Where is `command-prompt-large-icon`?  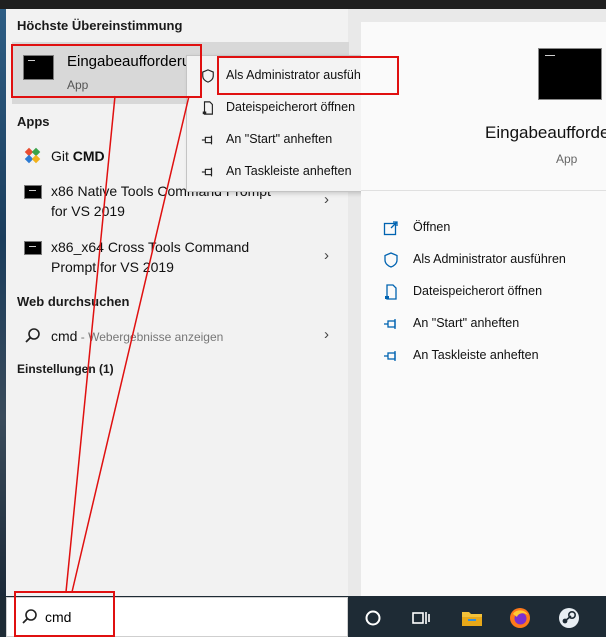
command-prompt-large-icon is located at coordinates (570, 74).